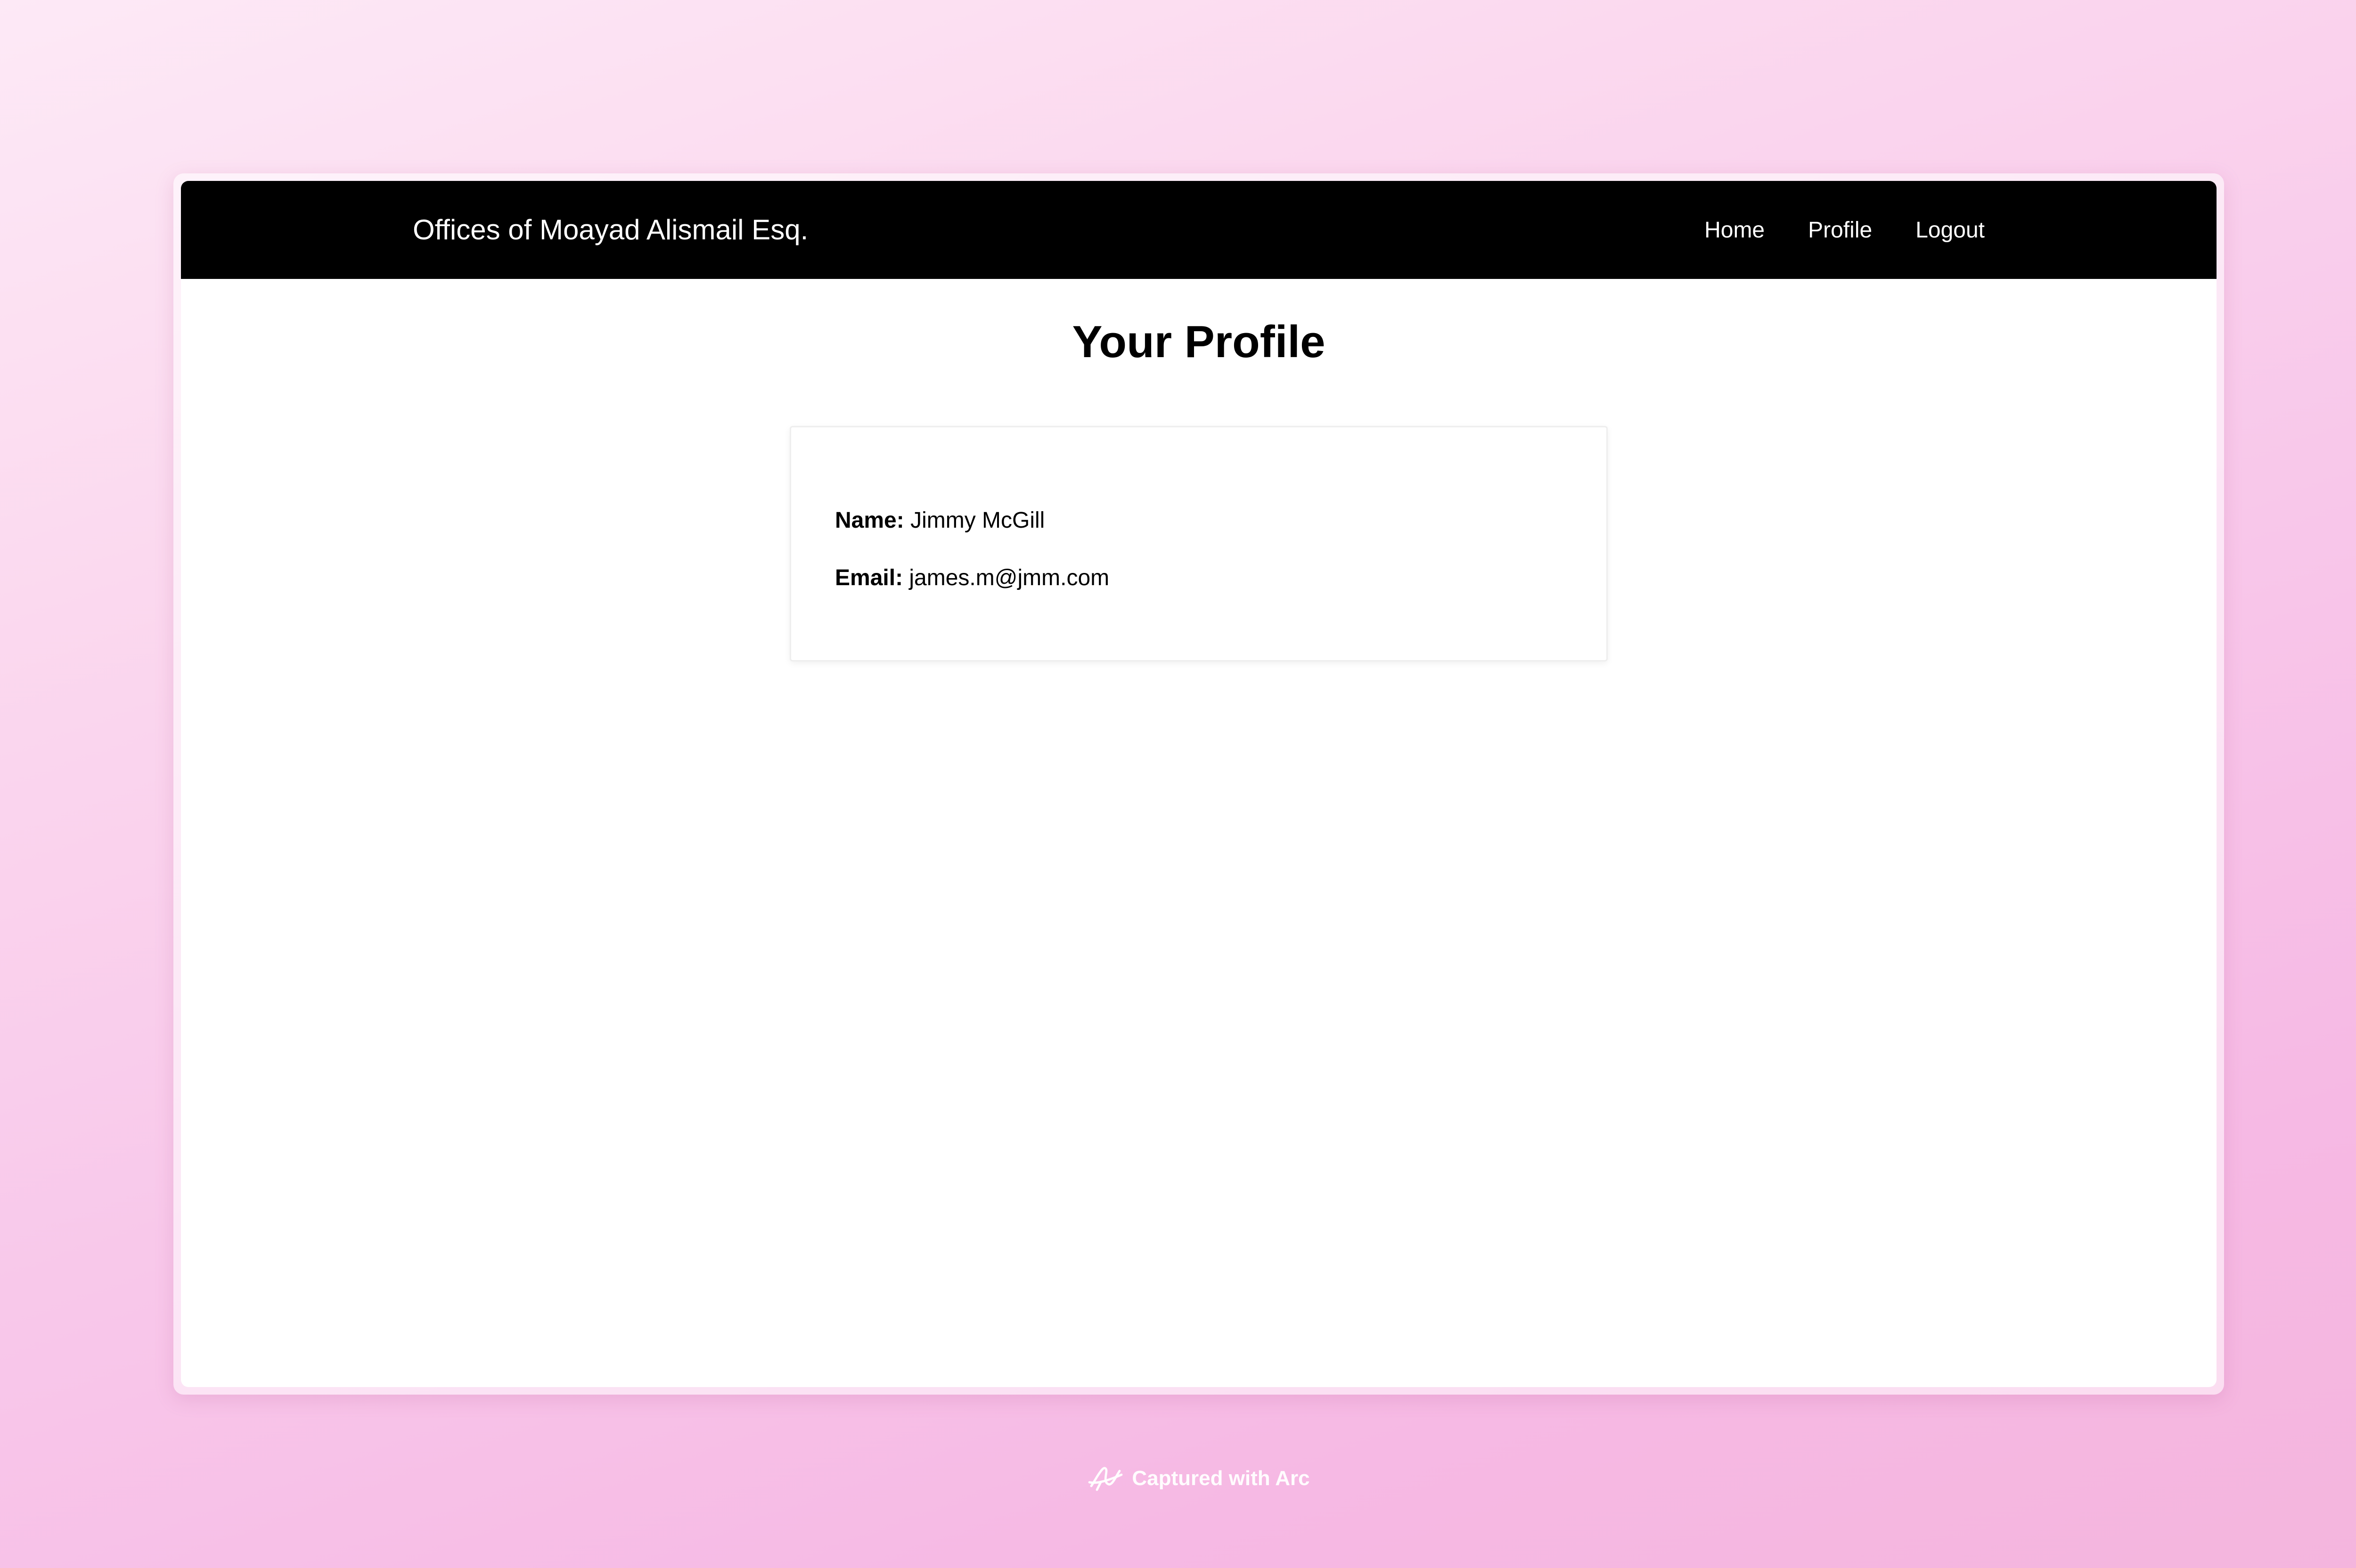 The image size is (2356, 1568). I want to click on captured-with-arc-badge: Captured with Arc, so click(1178, 1478).